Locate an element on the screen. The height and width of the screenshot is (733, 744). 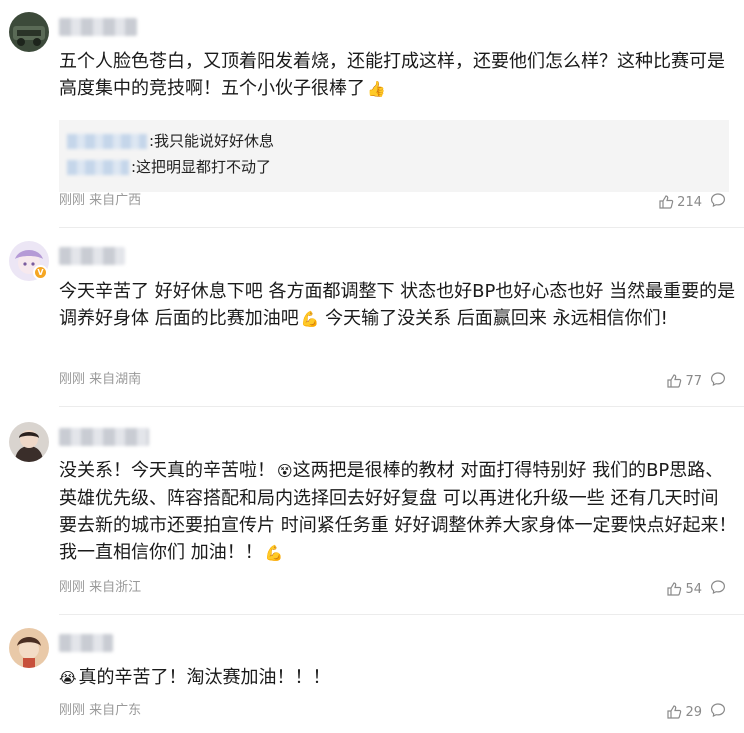
reply-text: :我只能说好好休息 is located at coordinates (212, 141).